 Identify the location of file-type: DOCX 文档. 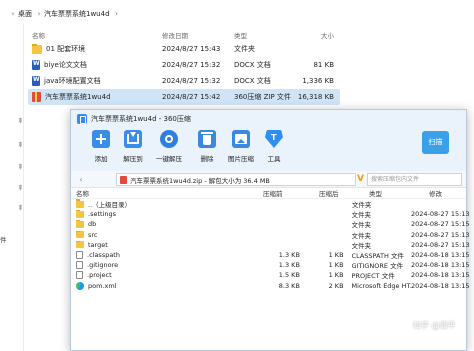
(252, 65).